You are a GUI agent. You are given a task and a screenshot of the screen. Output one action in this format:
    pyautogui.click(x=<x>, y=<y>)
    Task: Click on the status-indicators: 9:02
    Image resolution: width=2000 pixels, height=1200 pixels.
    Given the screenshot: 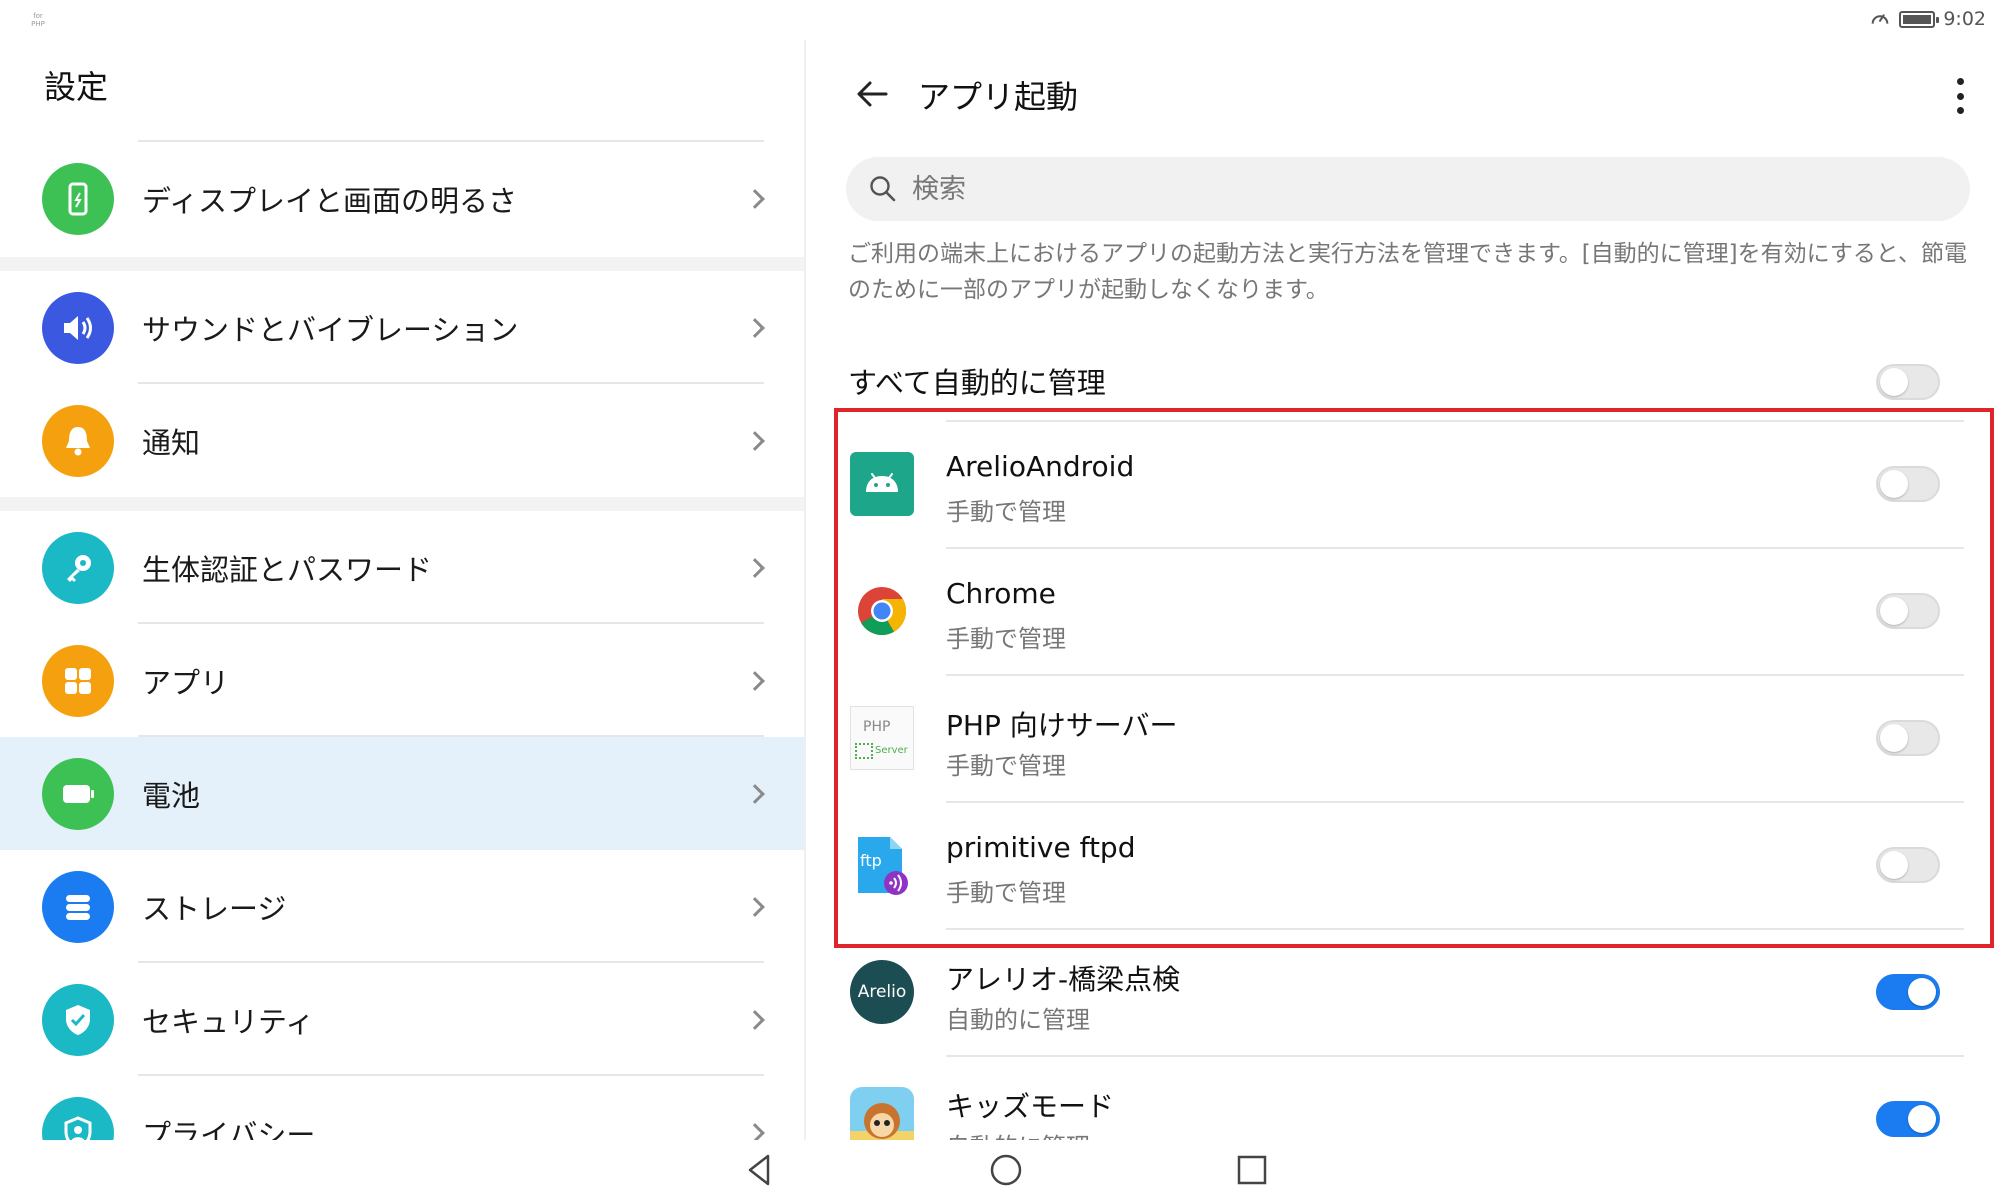 What is the action you would take?
    pyautogui.click(x=1927, y=19)
    